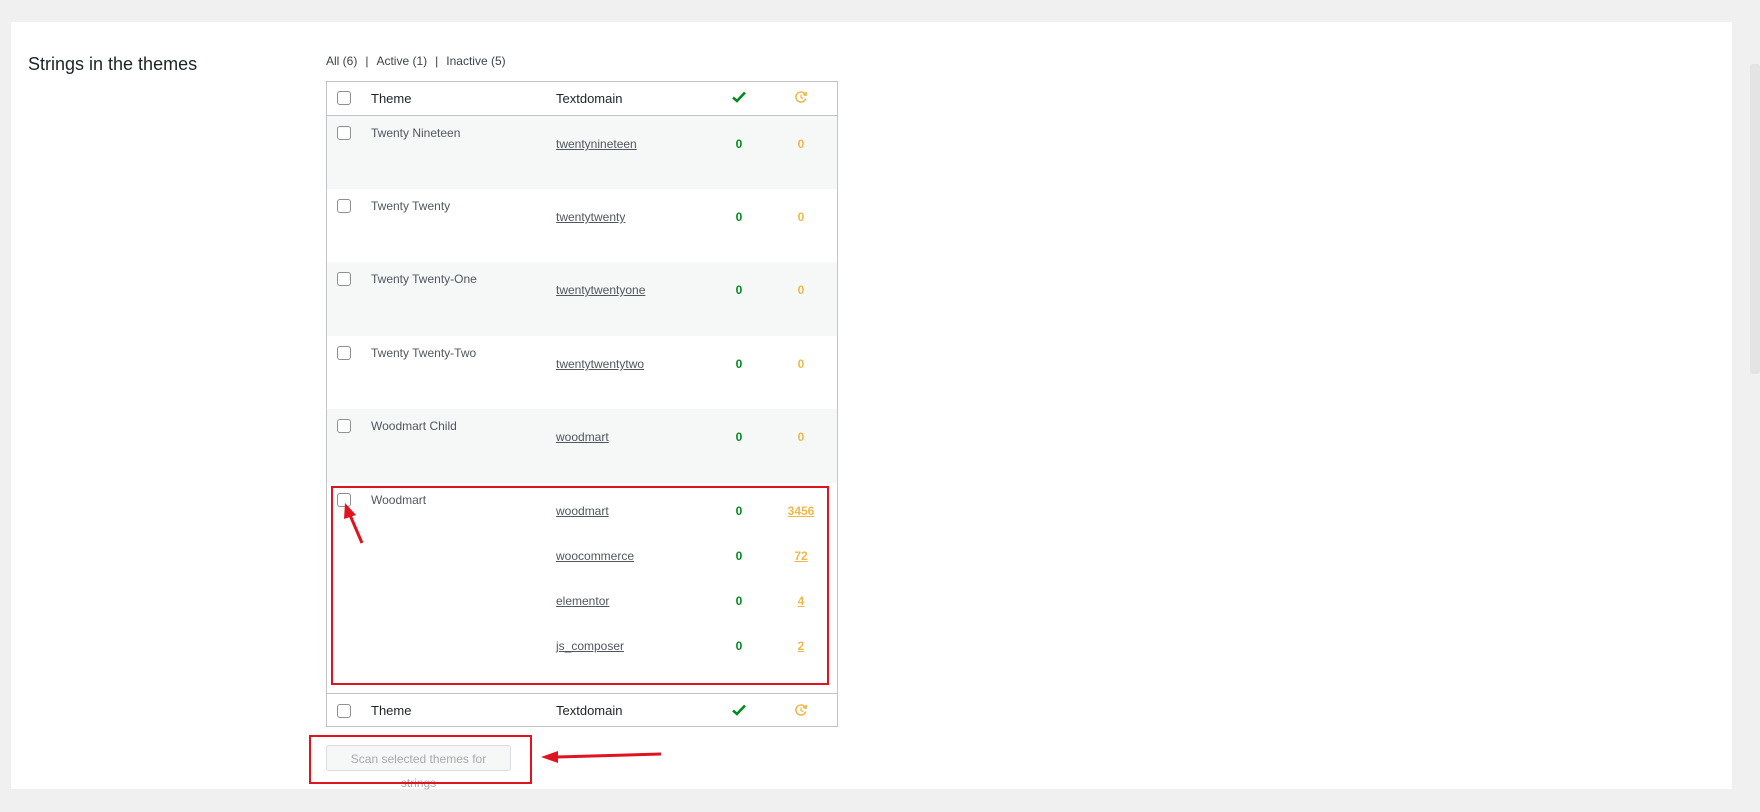 The width and height of the screenshot is (1760, 812). What do you see at coordinates (601, 757) in the screenshot?
I see `arrow-to-scan-button-icon` at bounding box center [601, 757].